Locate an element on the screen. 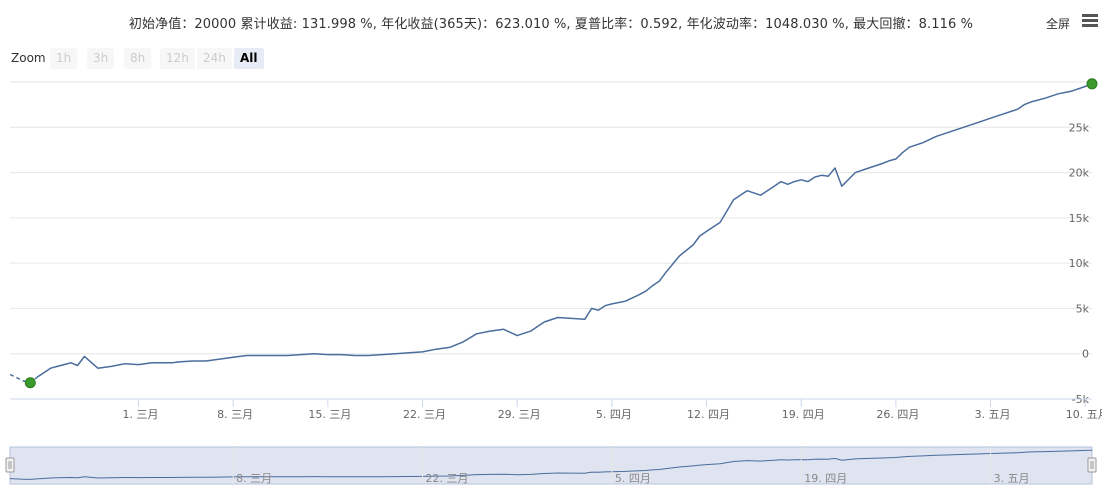  min-point-marker is located at coordinates (30, 383).